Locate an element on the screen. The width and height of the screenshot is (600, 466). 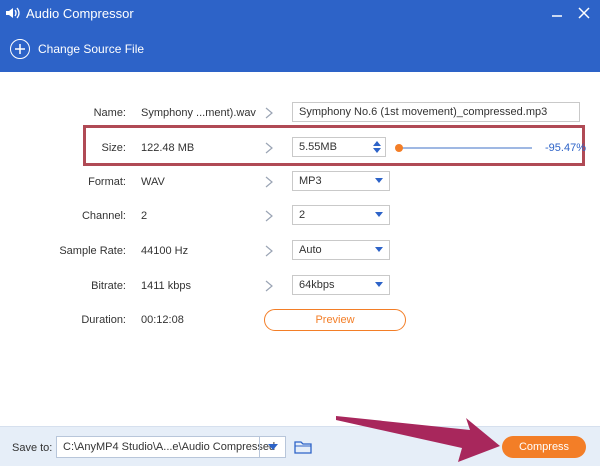
window-title: Audio Compressor is located at coordinates (80, 13).